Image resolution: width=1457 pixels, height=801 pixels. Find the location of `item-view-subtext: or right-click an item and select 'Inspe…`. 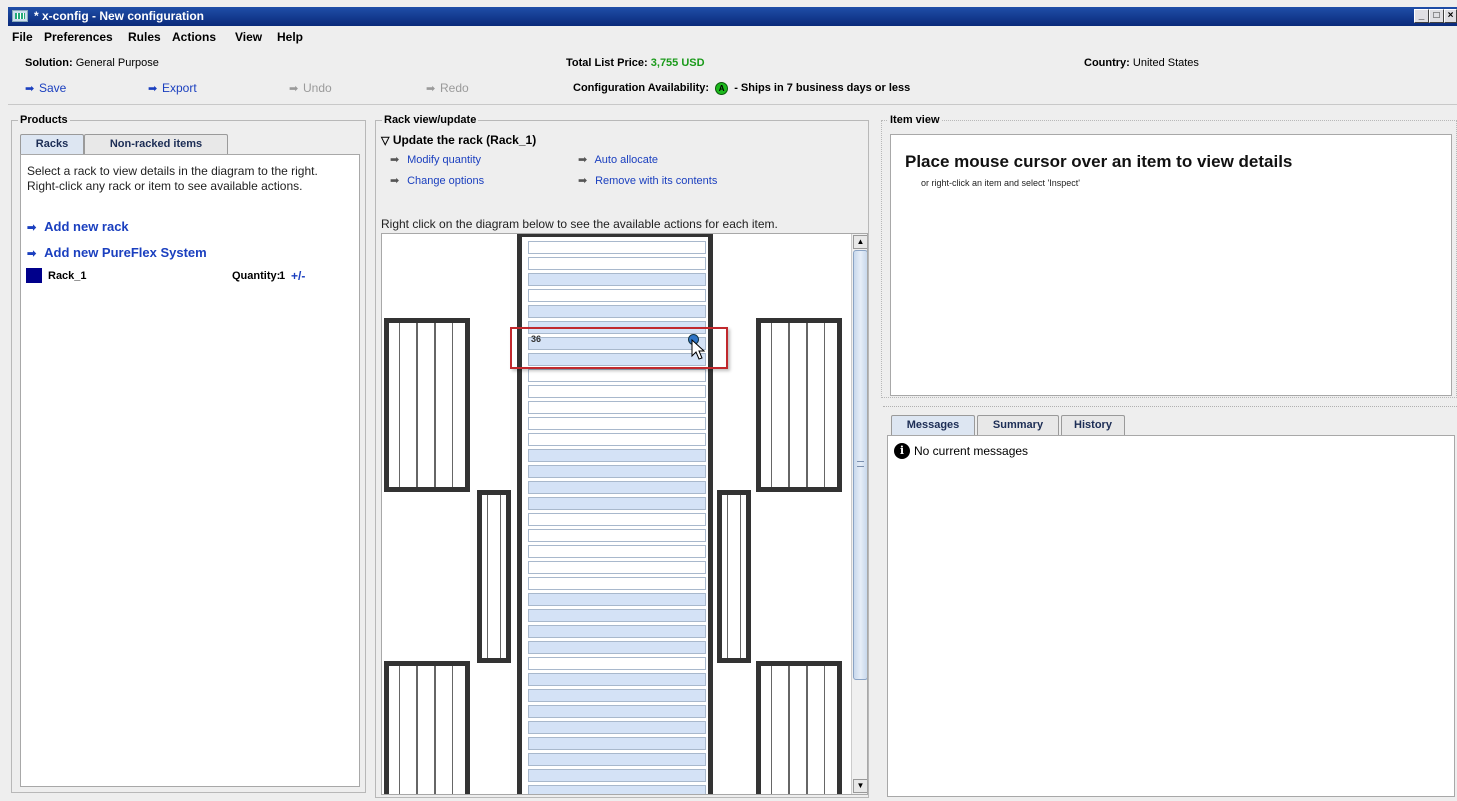

item-view-subtext: or right-click an item and select 'Inspe… is located at coordinates (1001, 183).